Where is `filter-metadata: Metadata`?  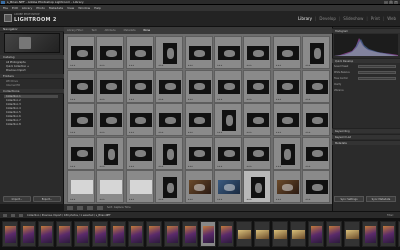 filter-metadata: Metadata is located at coordinates (130, 30).